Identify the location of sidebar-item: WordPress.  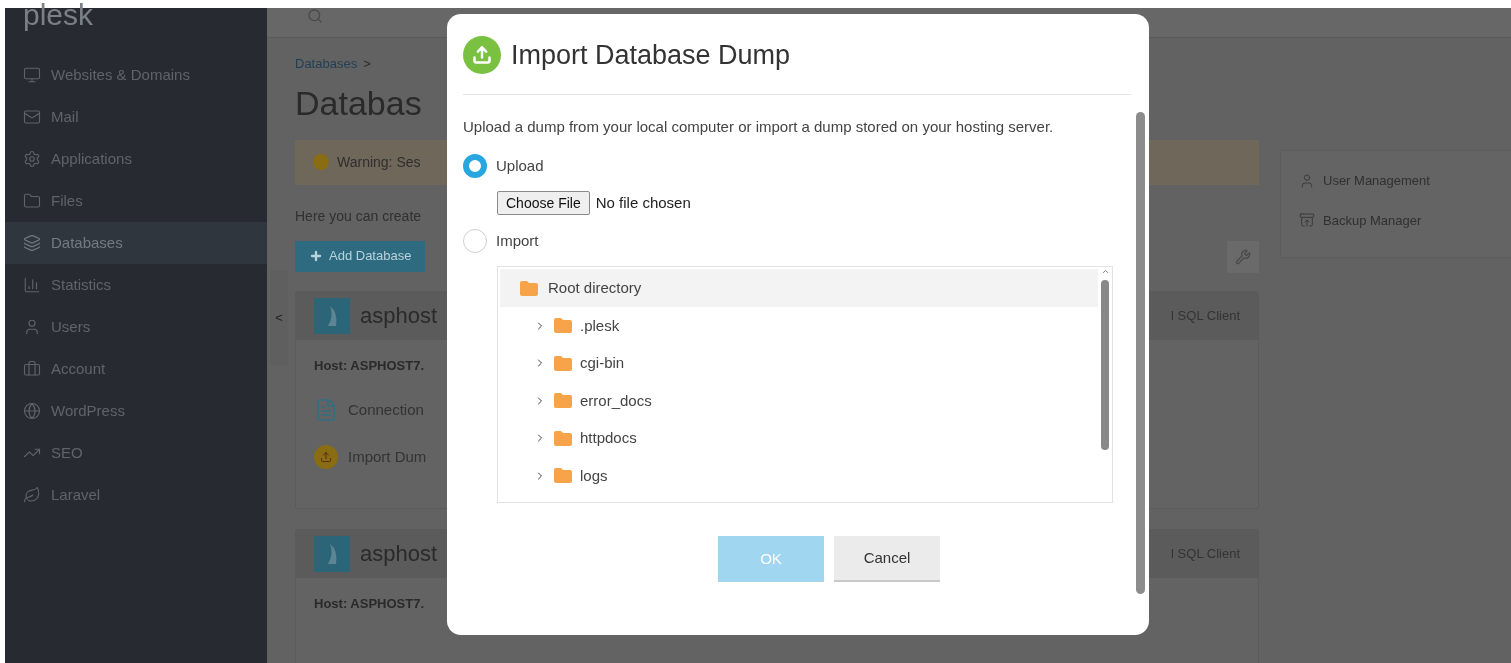
(136, 411).